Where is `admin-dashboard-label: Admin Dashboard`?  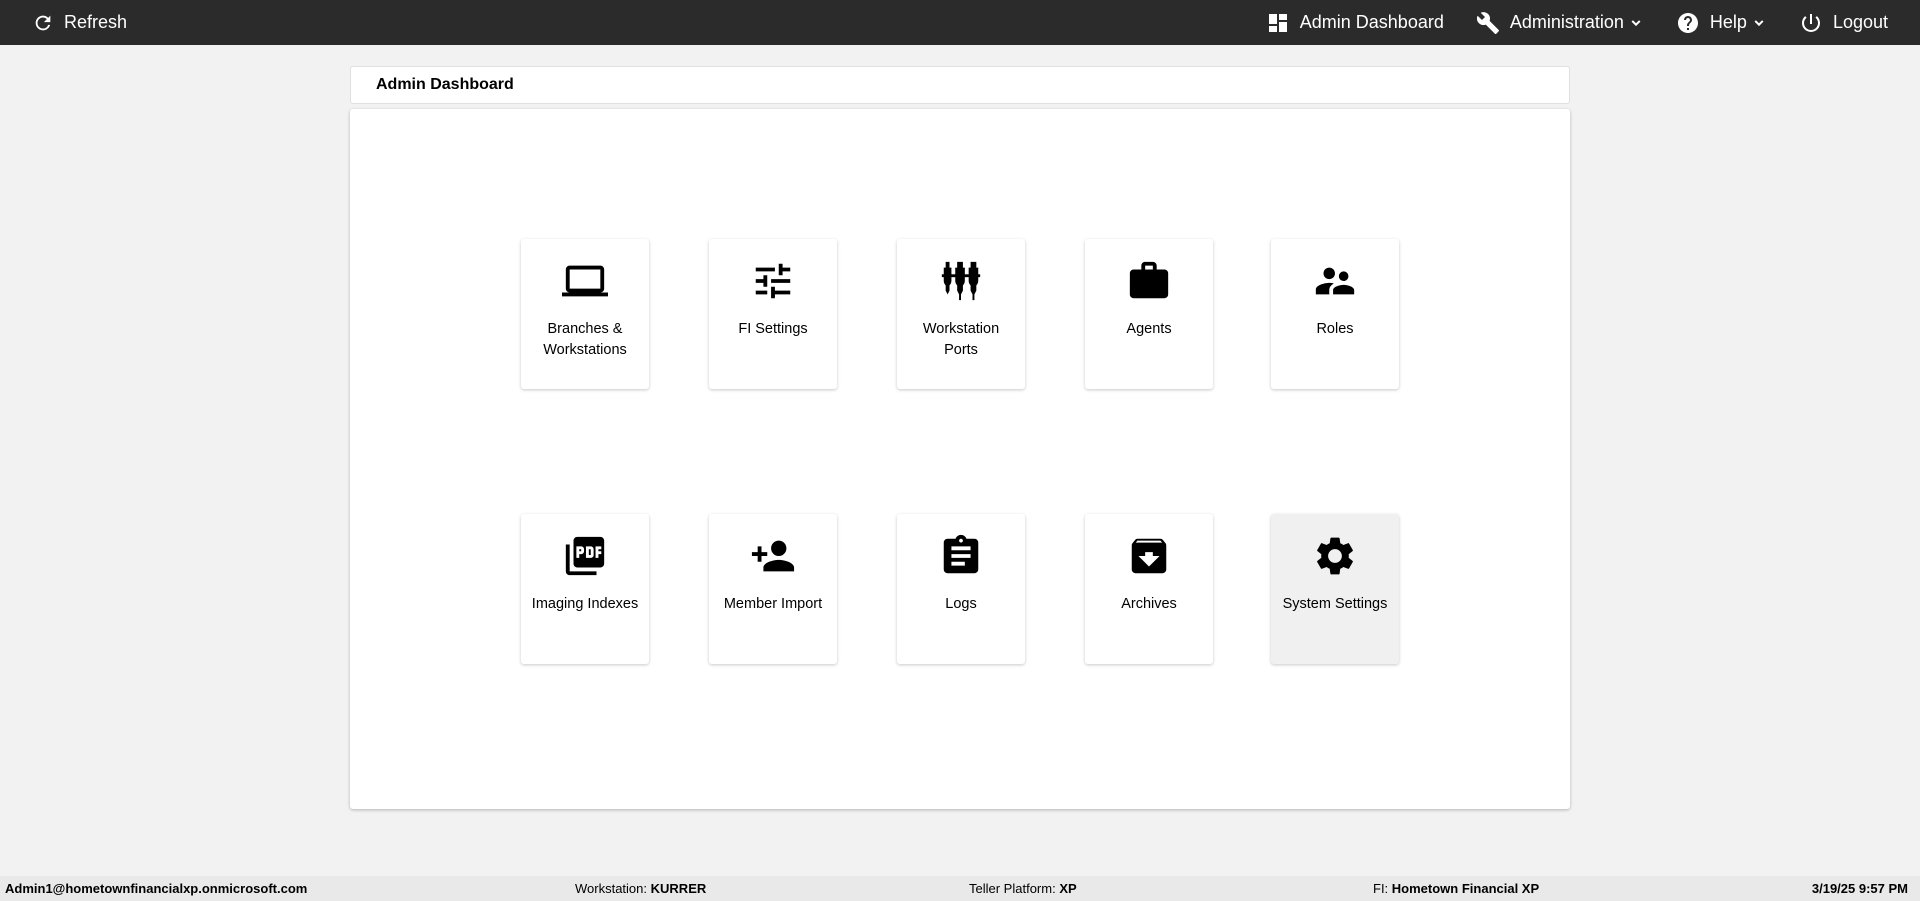
admin-dashboard-label: Admin Dashboard is located at coordinates (1371, 22).